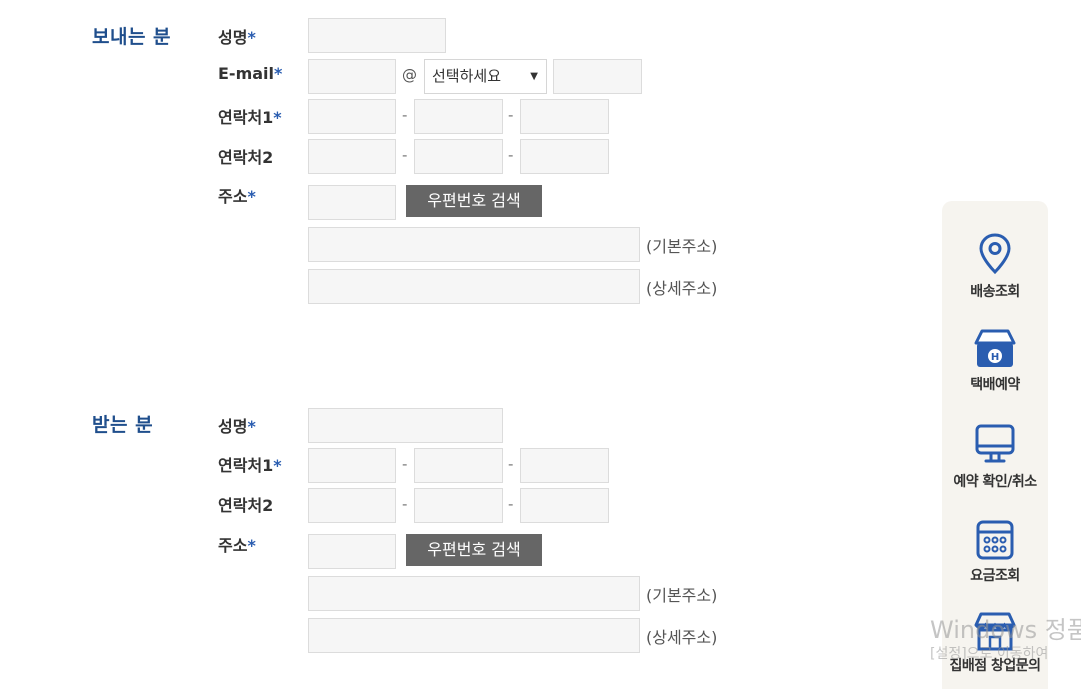  Describe the element at coordinates (989, 654) in the screenshot. I see `windows-activation-watermark-sub: [설정]으로 이동하여` at that location.